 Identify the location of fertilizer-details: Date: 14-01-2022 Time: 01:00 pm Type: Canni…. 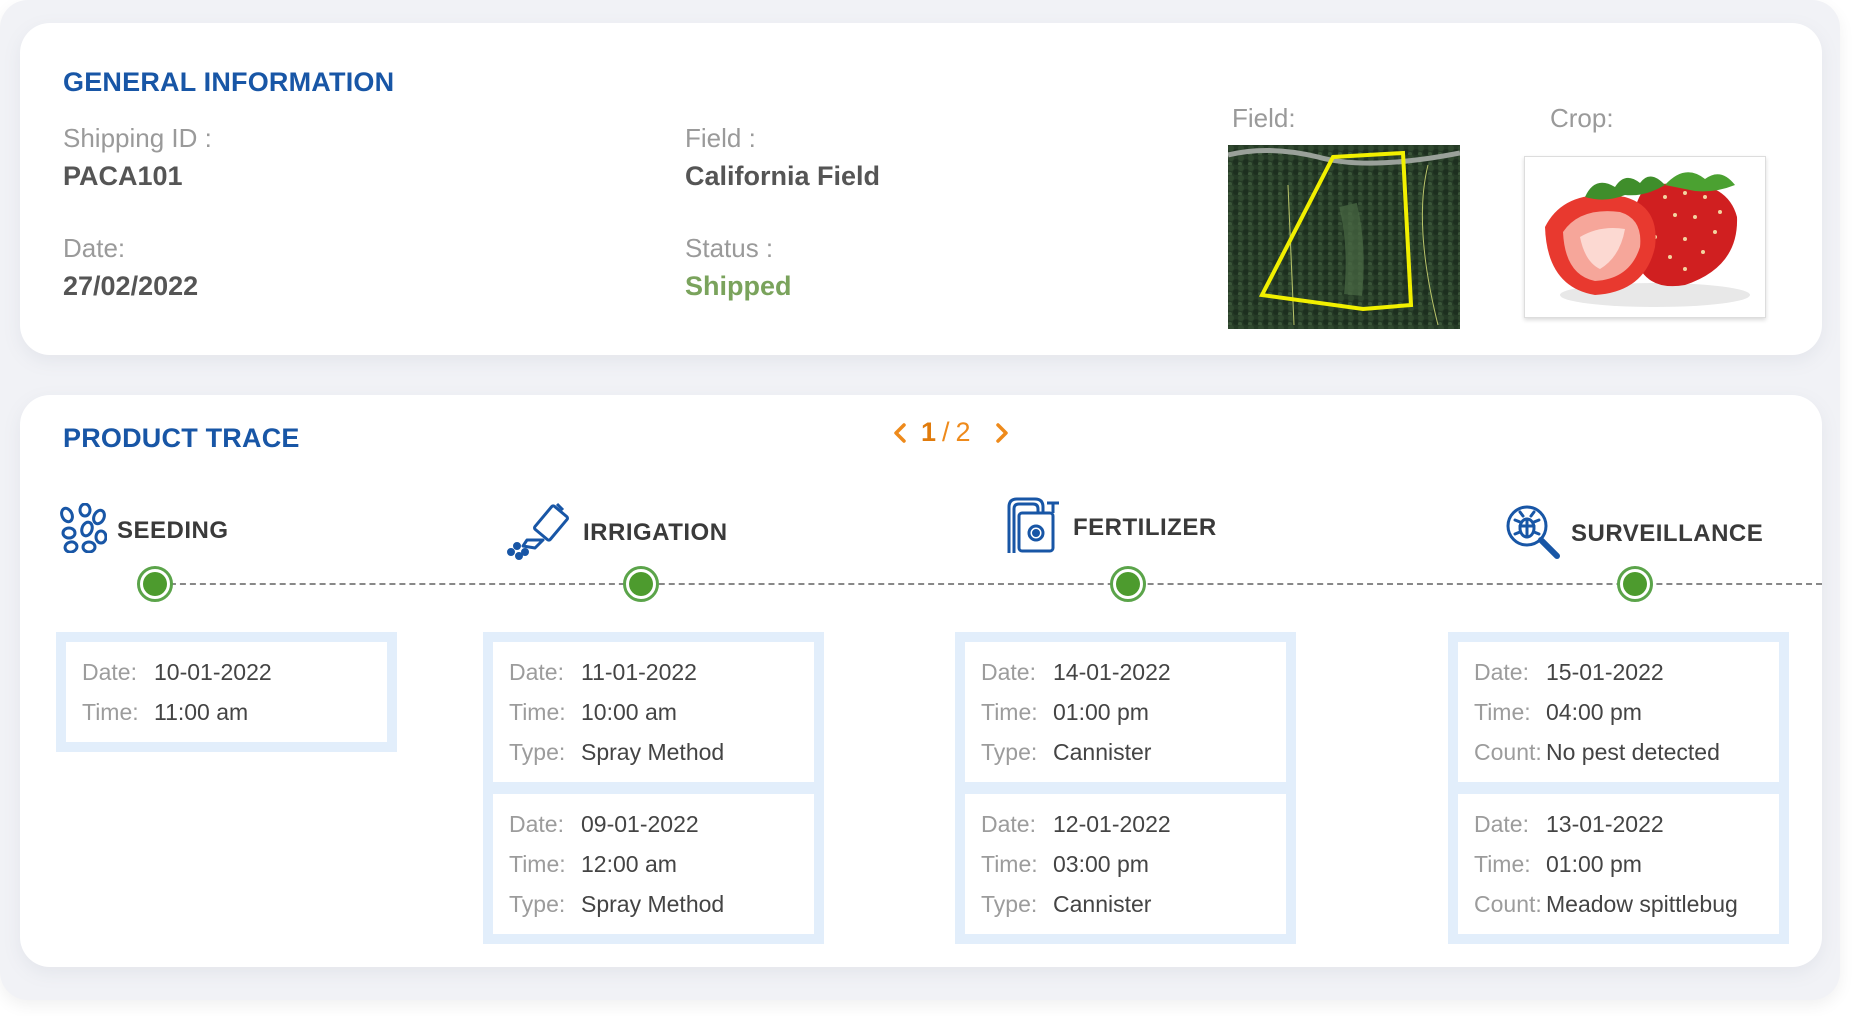
(1125, 788).